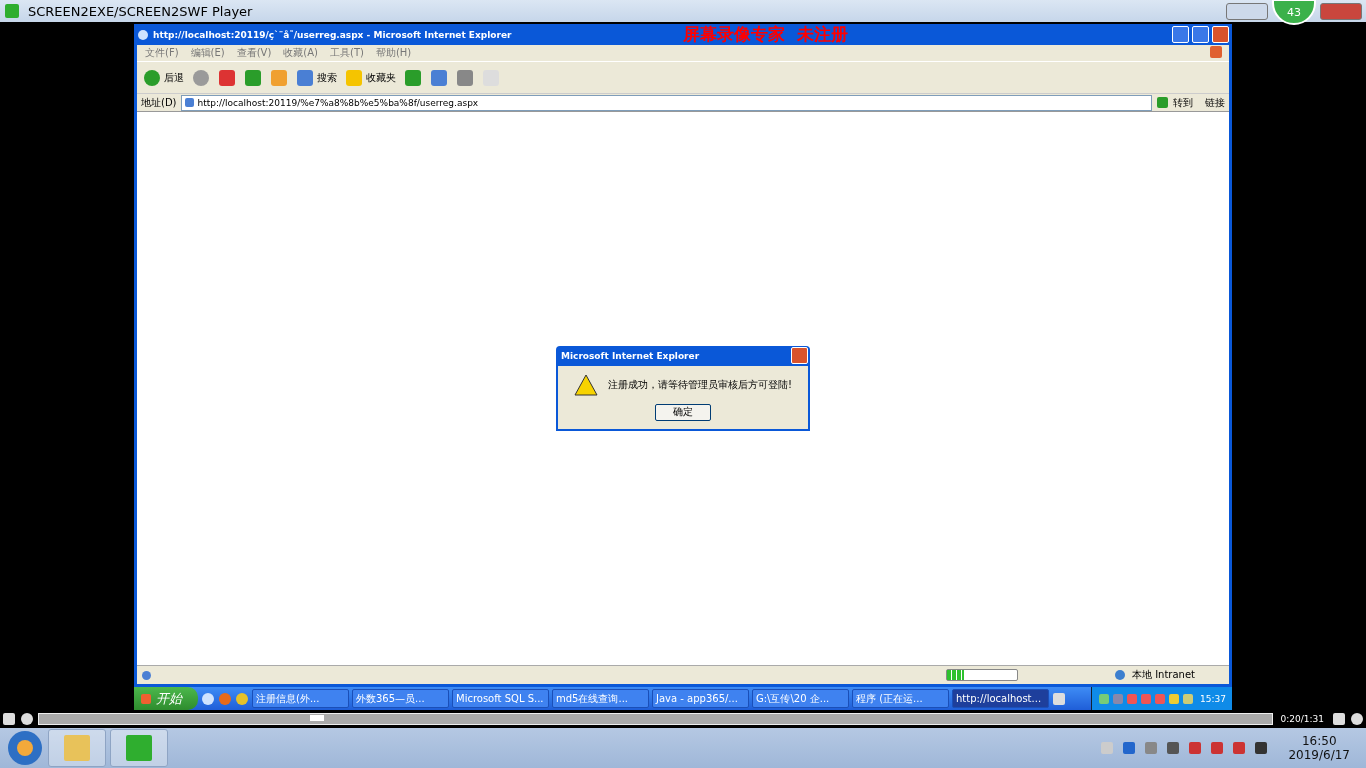 The image size is (1366, 768). What do you see at coordinates (174, 77) in the screenshot?
I see `toolbar-label: 后退` at bounding box center [174, 77].